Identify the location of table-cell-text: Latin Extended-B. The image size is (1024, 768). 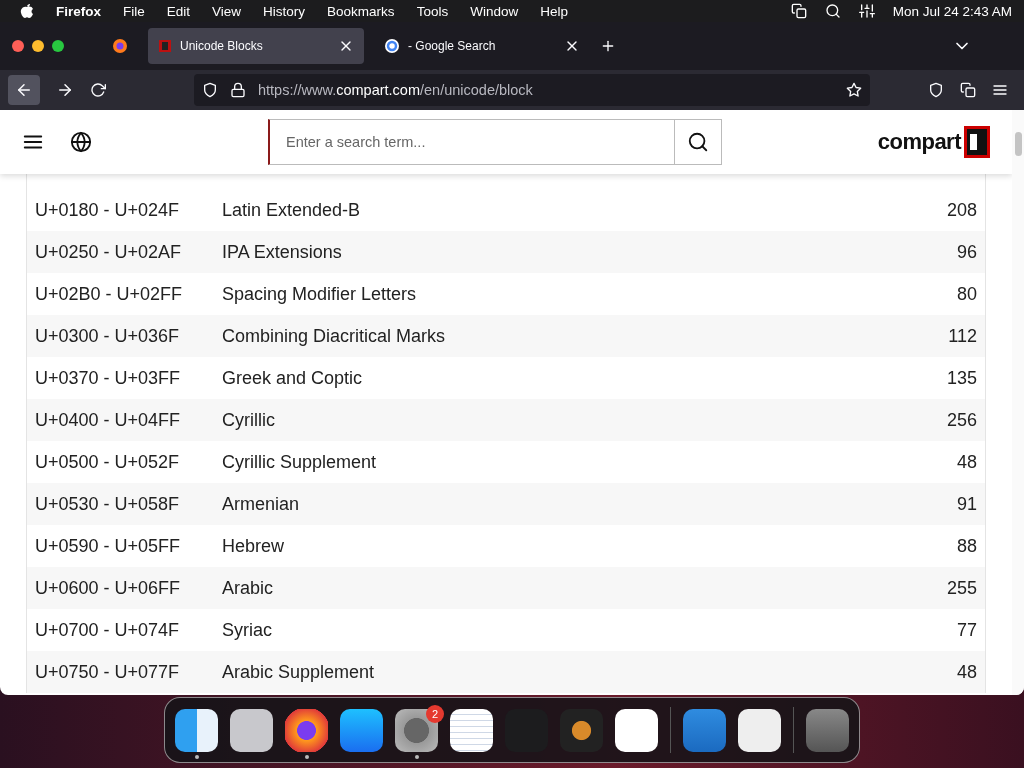
(292, 210).